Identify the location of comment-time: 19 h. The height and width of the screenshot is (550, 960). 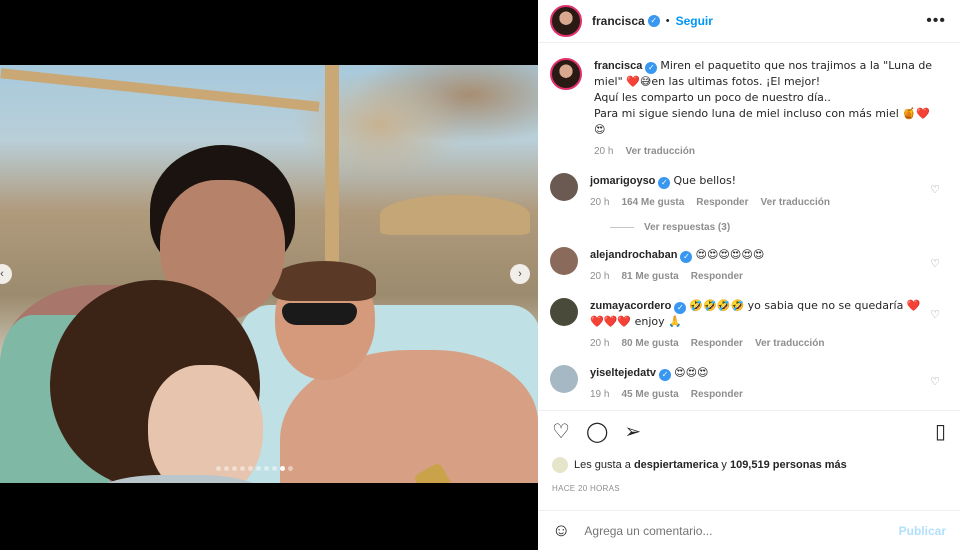
(600, 394).